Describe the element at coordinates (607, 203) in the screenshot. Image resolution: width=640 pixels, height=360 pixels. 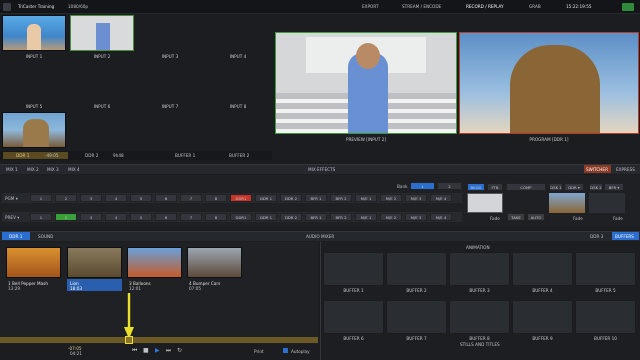
I see `dsk2-thumb` at that location.